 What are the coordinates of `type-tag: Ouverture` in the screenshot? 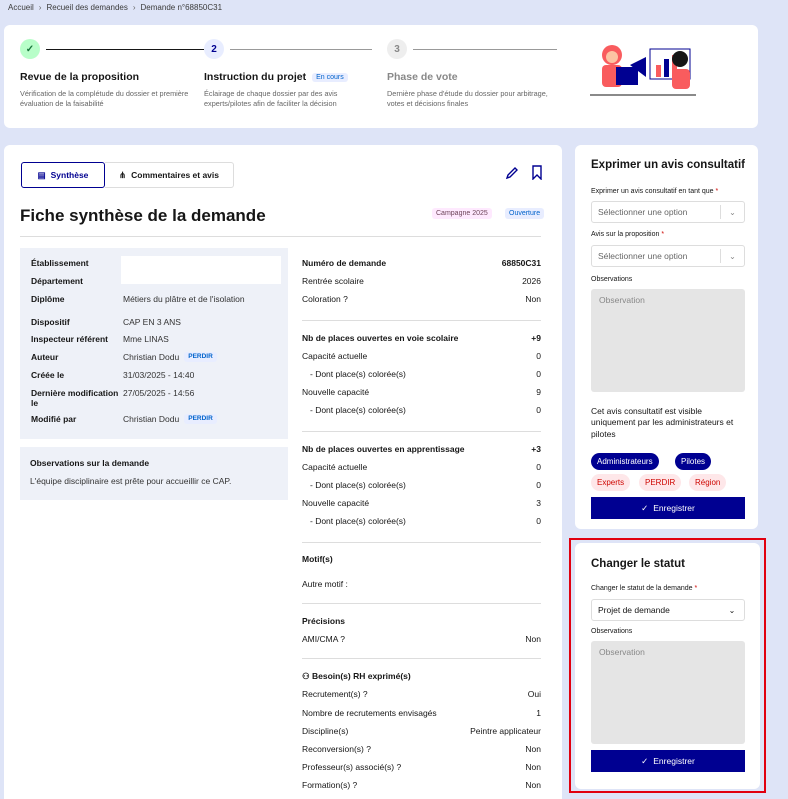 It's located at (525, 213).